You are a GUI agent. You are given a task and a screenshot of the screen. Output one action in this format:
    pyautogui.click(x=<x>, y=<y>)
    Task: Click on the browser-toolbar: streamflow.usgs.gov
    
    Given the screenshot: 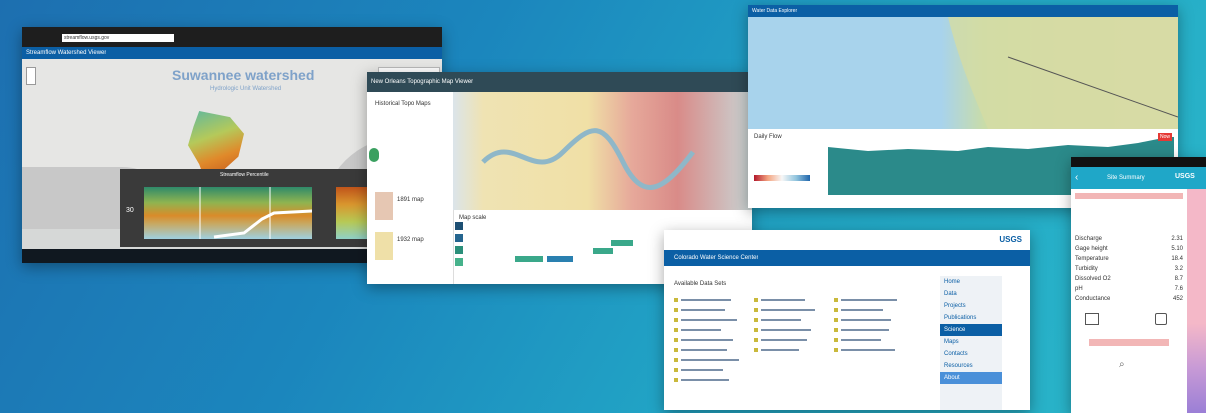 What is the action you would take?
    pyautogui.click(x=232, y=37)
    